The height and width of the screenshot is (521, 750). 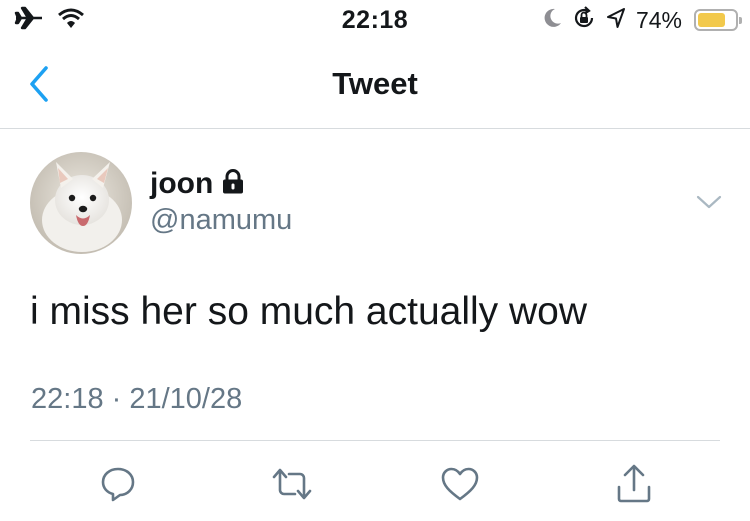 I want to click on dog-avatar-image, so click(x=81, y=203).